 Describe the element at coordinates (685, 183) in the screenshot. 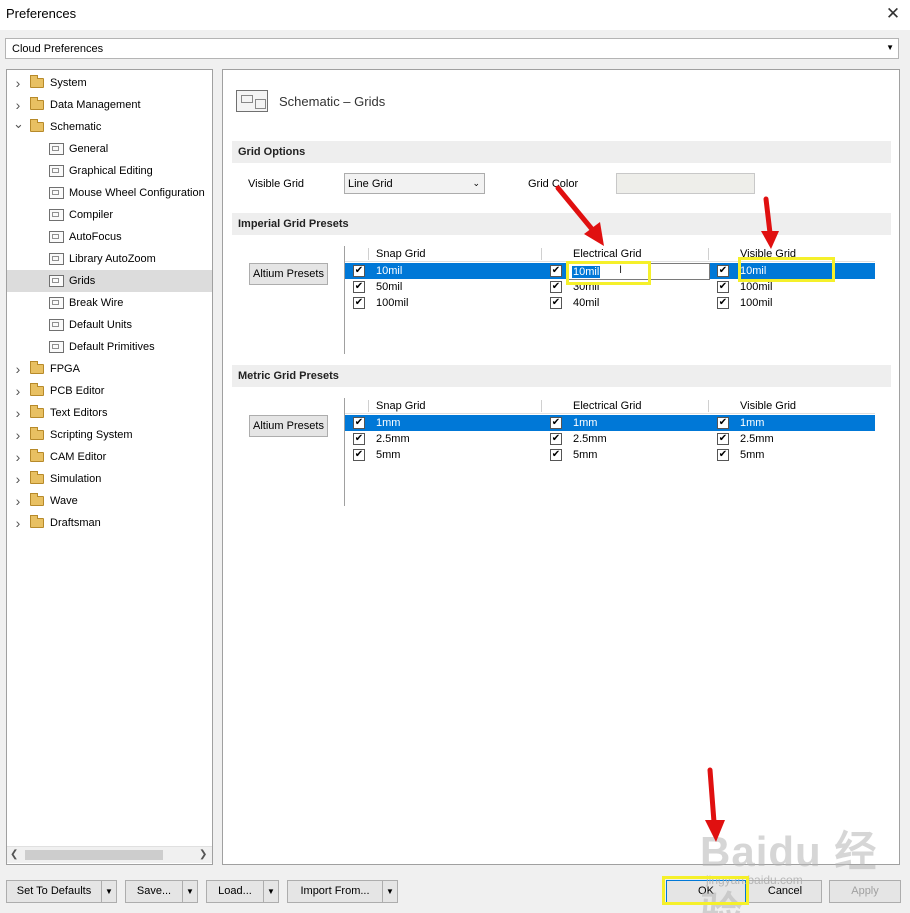

I see `grid-color-swatch` at that location.